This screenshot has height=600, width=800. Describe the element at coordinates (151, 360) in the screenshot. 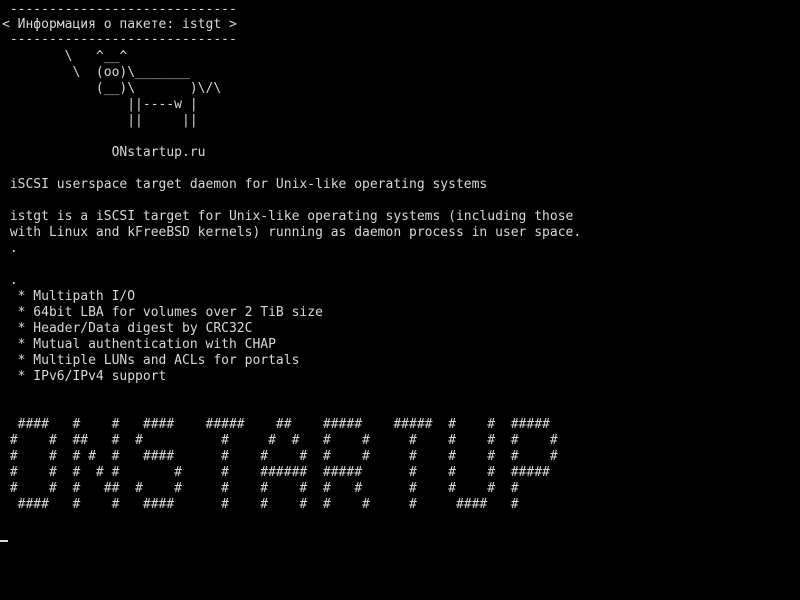

I see `feature-item: * Multiple LUNs and ACLs for portals` at that location.